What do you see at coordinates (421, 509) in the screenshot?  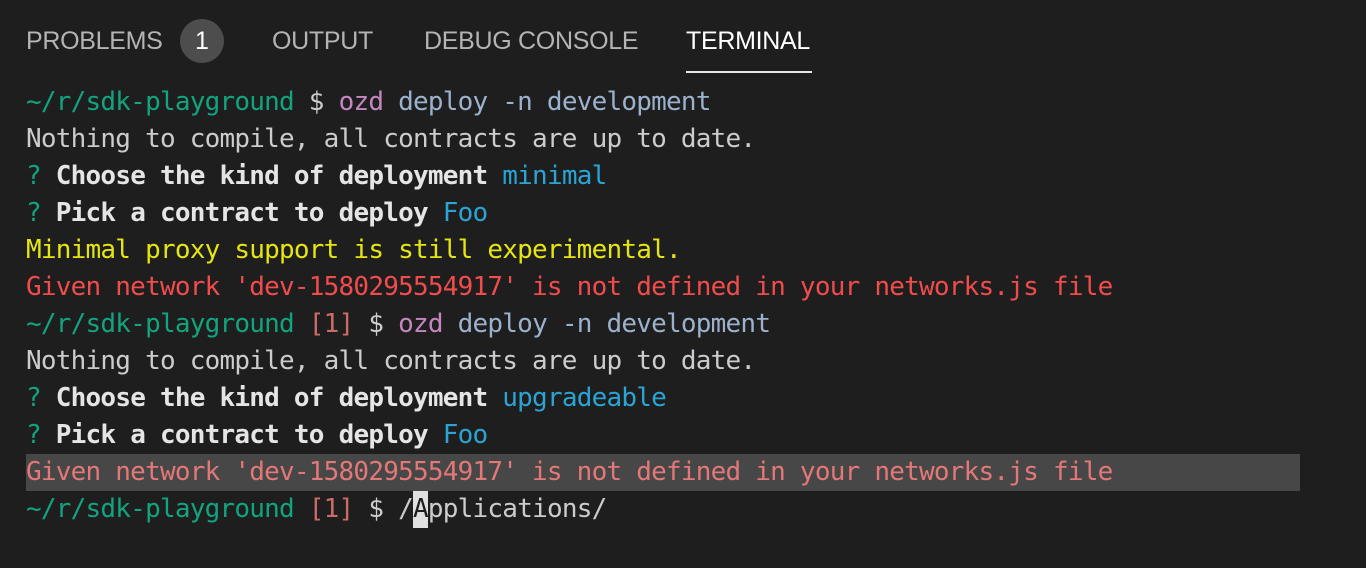 I see `text-cursor: A` at bounding box center [421, 509].